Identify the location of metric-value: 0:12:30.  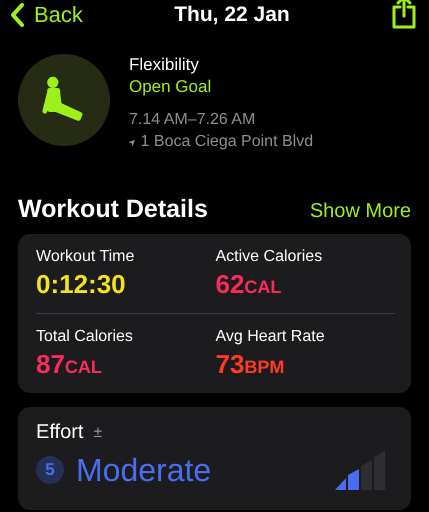
(81, 284).